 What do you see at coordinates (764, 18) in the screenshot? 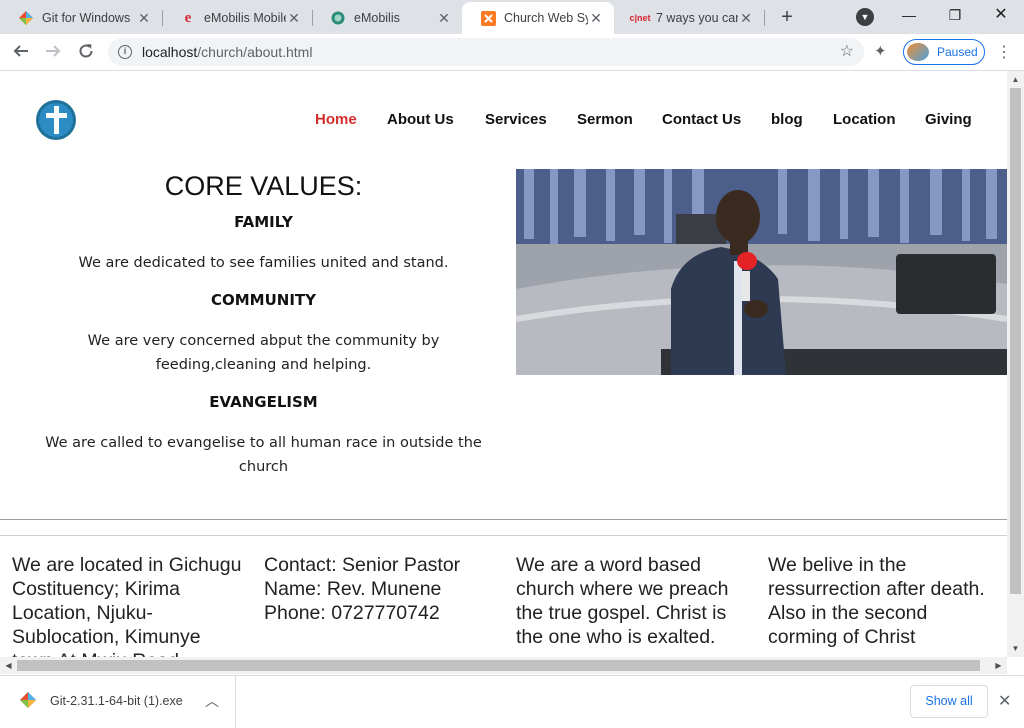
I see `tab-separator` at bounding box center [764, 18].